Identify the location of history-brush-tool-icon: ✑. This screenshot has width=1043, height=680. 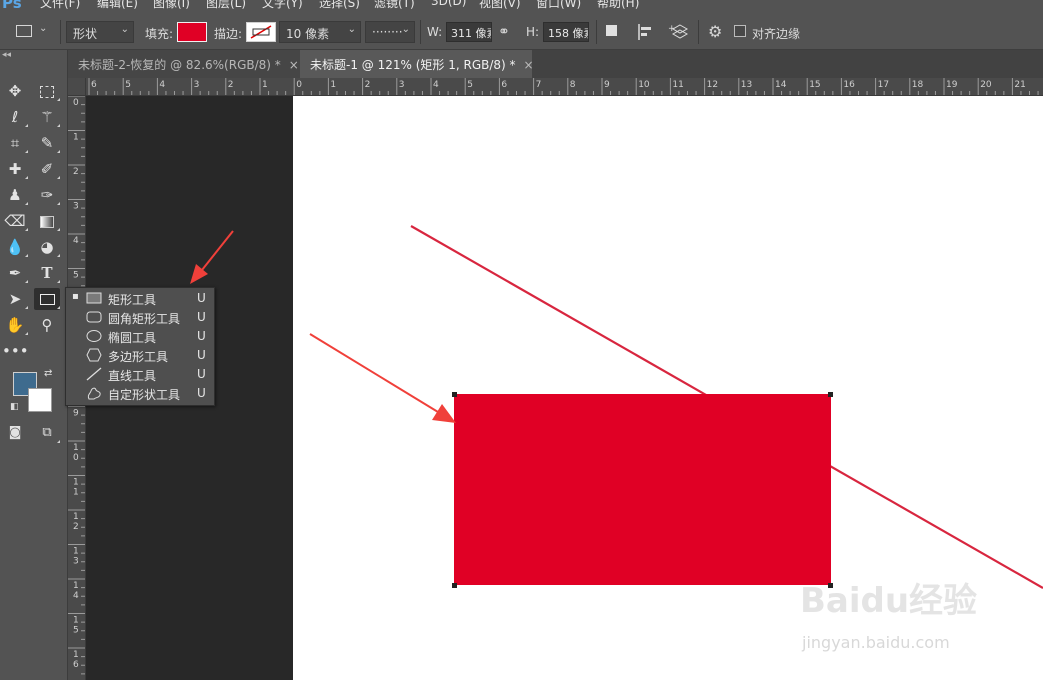
(47, 195).